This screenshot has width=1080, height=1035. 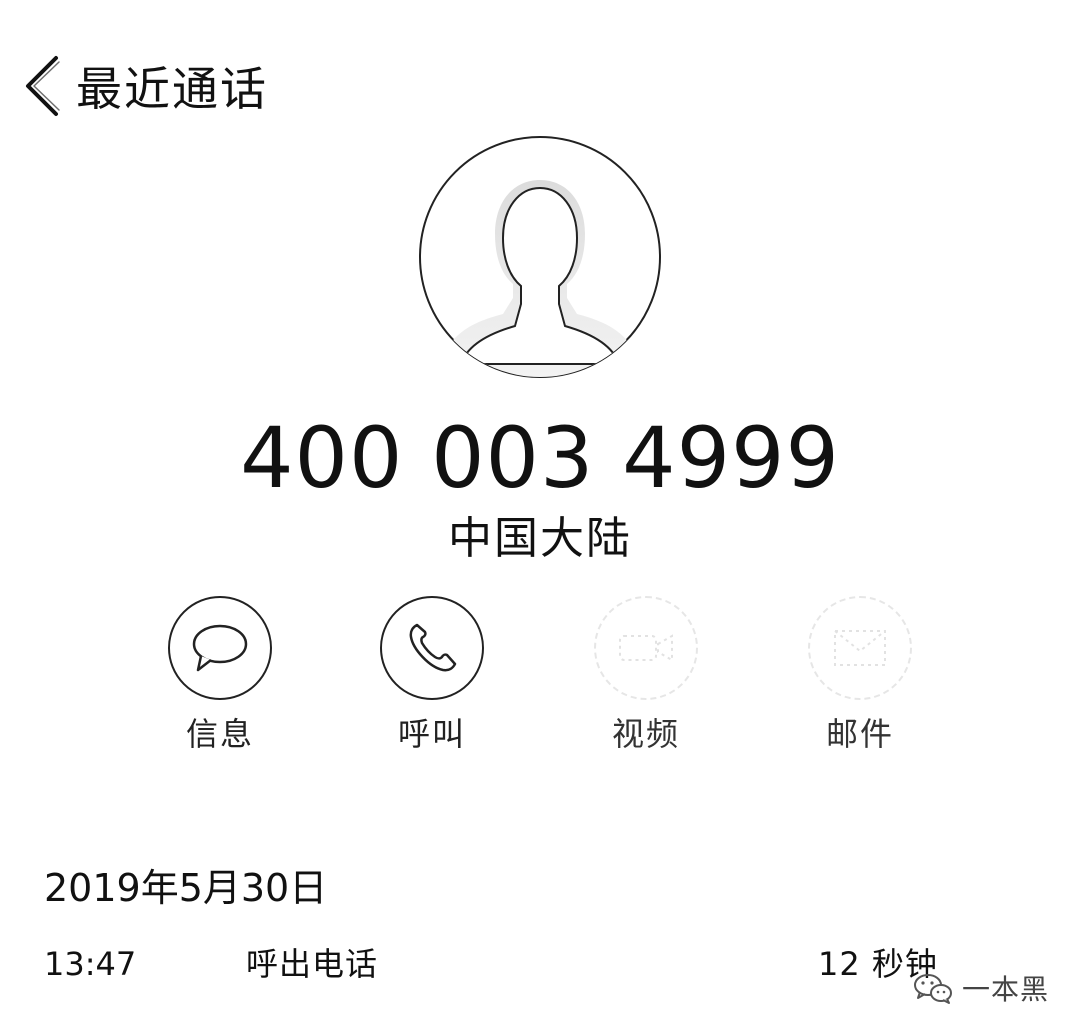 I want to click on call-time: 13:47, so click(x=90, y=964).